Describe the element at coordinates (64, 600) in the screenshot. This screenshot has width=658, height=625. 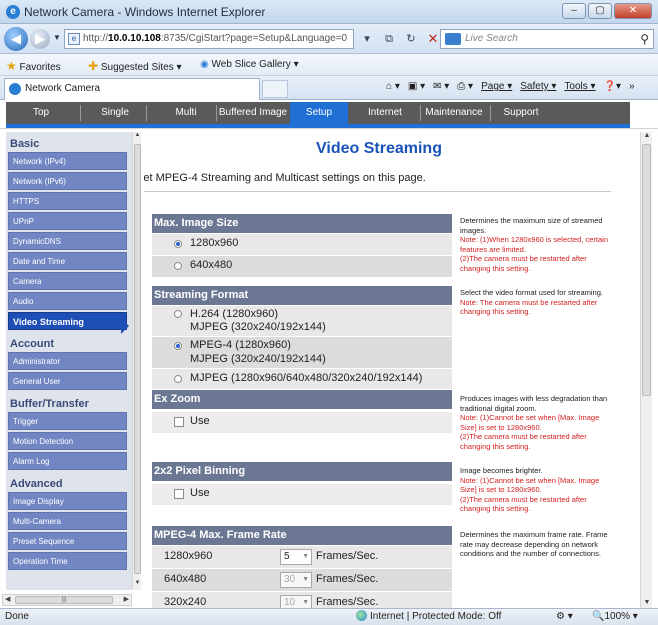
I see `horizontal-scroll-thumb: |||` at that location.